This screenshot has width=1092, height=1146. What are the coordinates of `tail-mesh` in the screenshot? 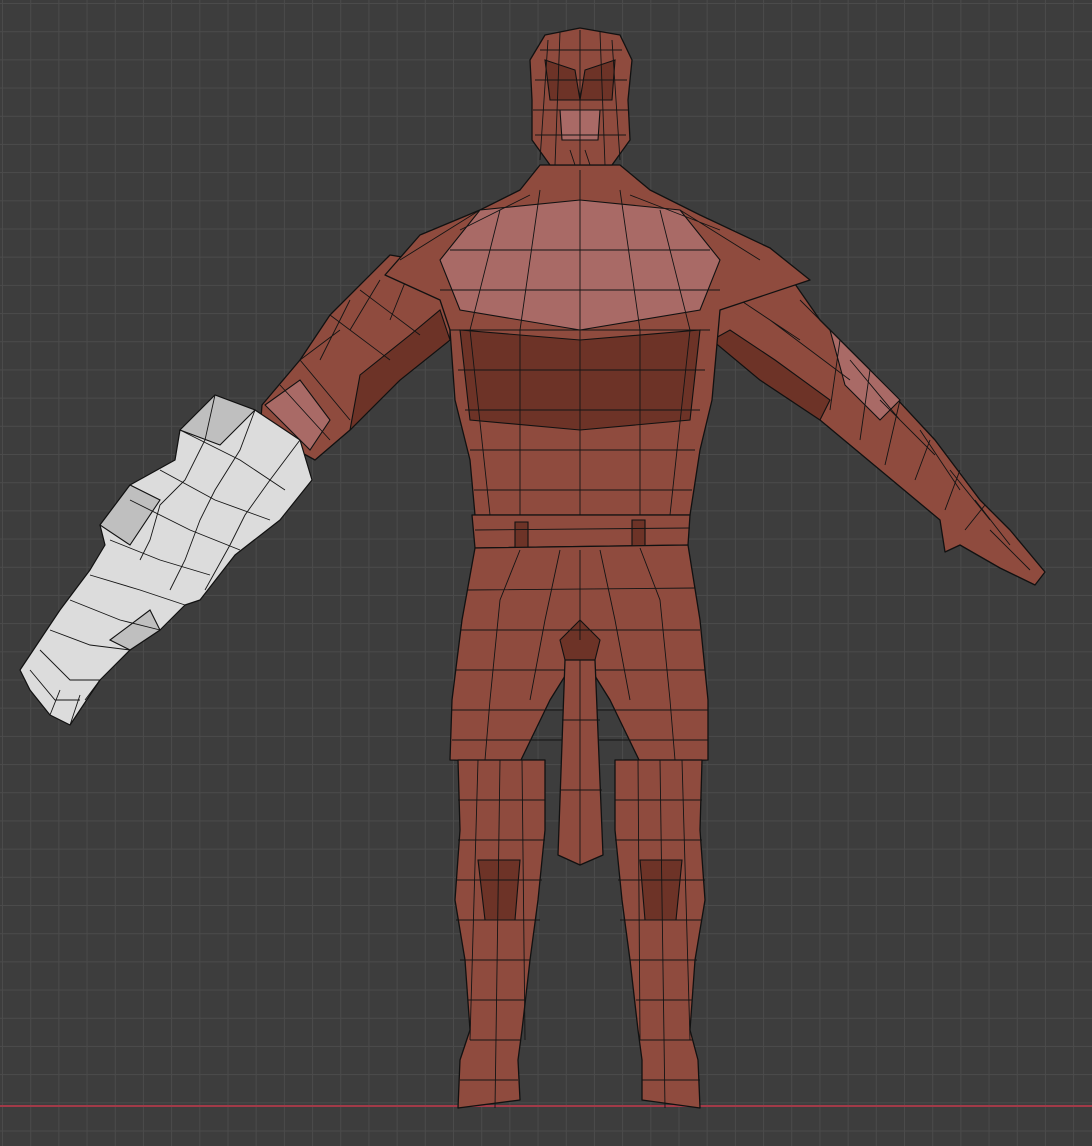 It's located at (580, 762).